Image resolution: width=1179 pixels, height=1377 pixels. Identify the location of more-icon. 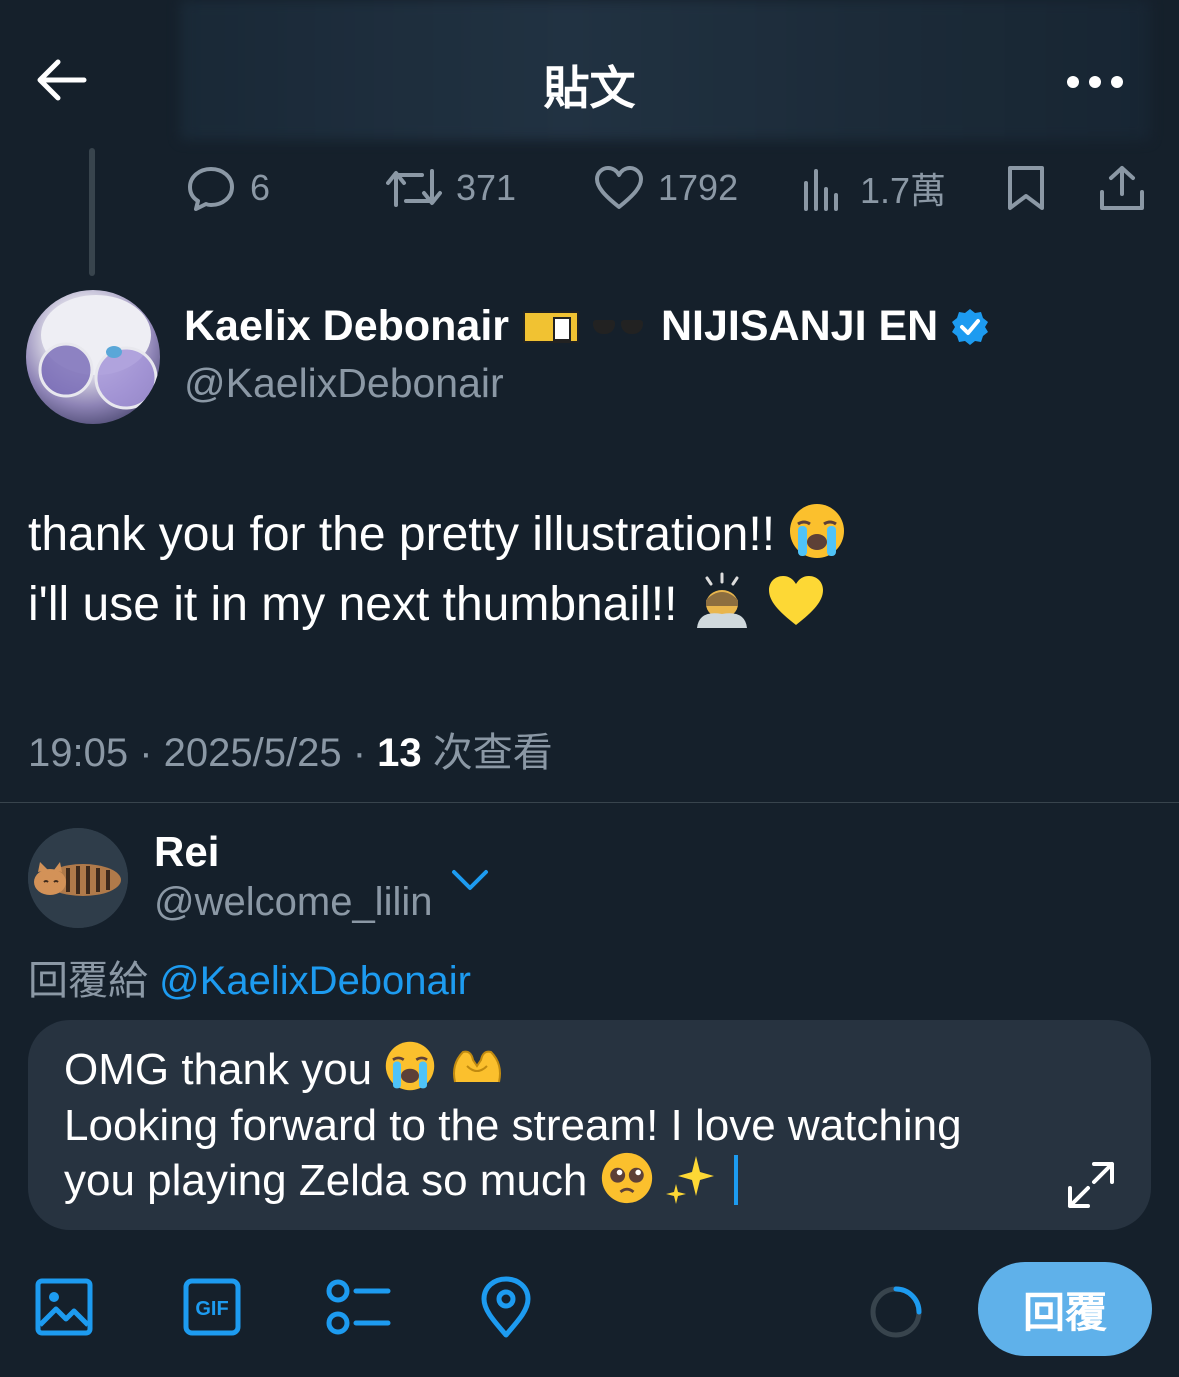
(1095, 82).